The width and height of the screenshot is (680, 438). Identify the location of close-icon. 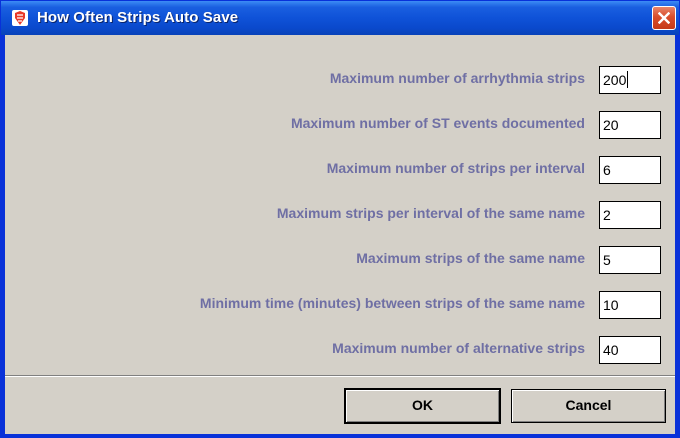
(664, 18).